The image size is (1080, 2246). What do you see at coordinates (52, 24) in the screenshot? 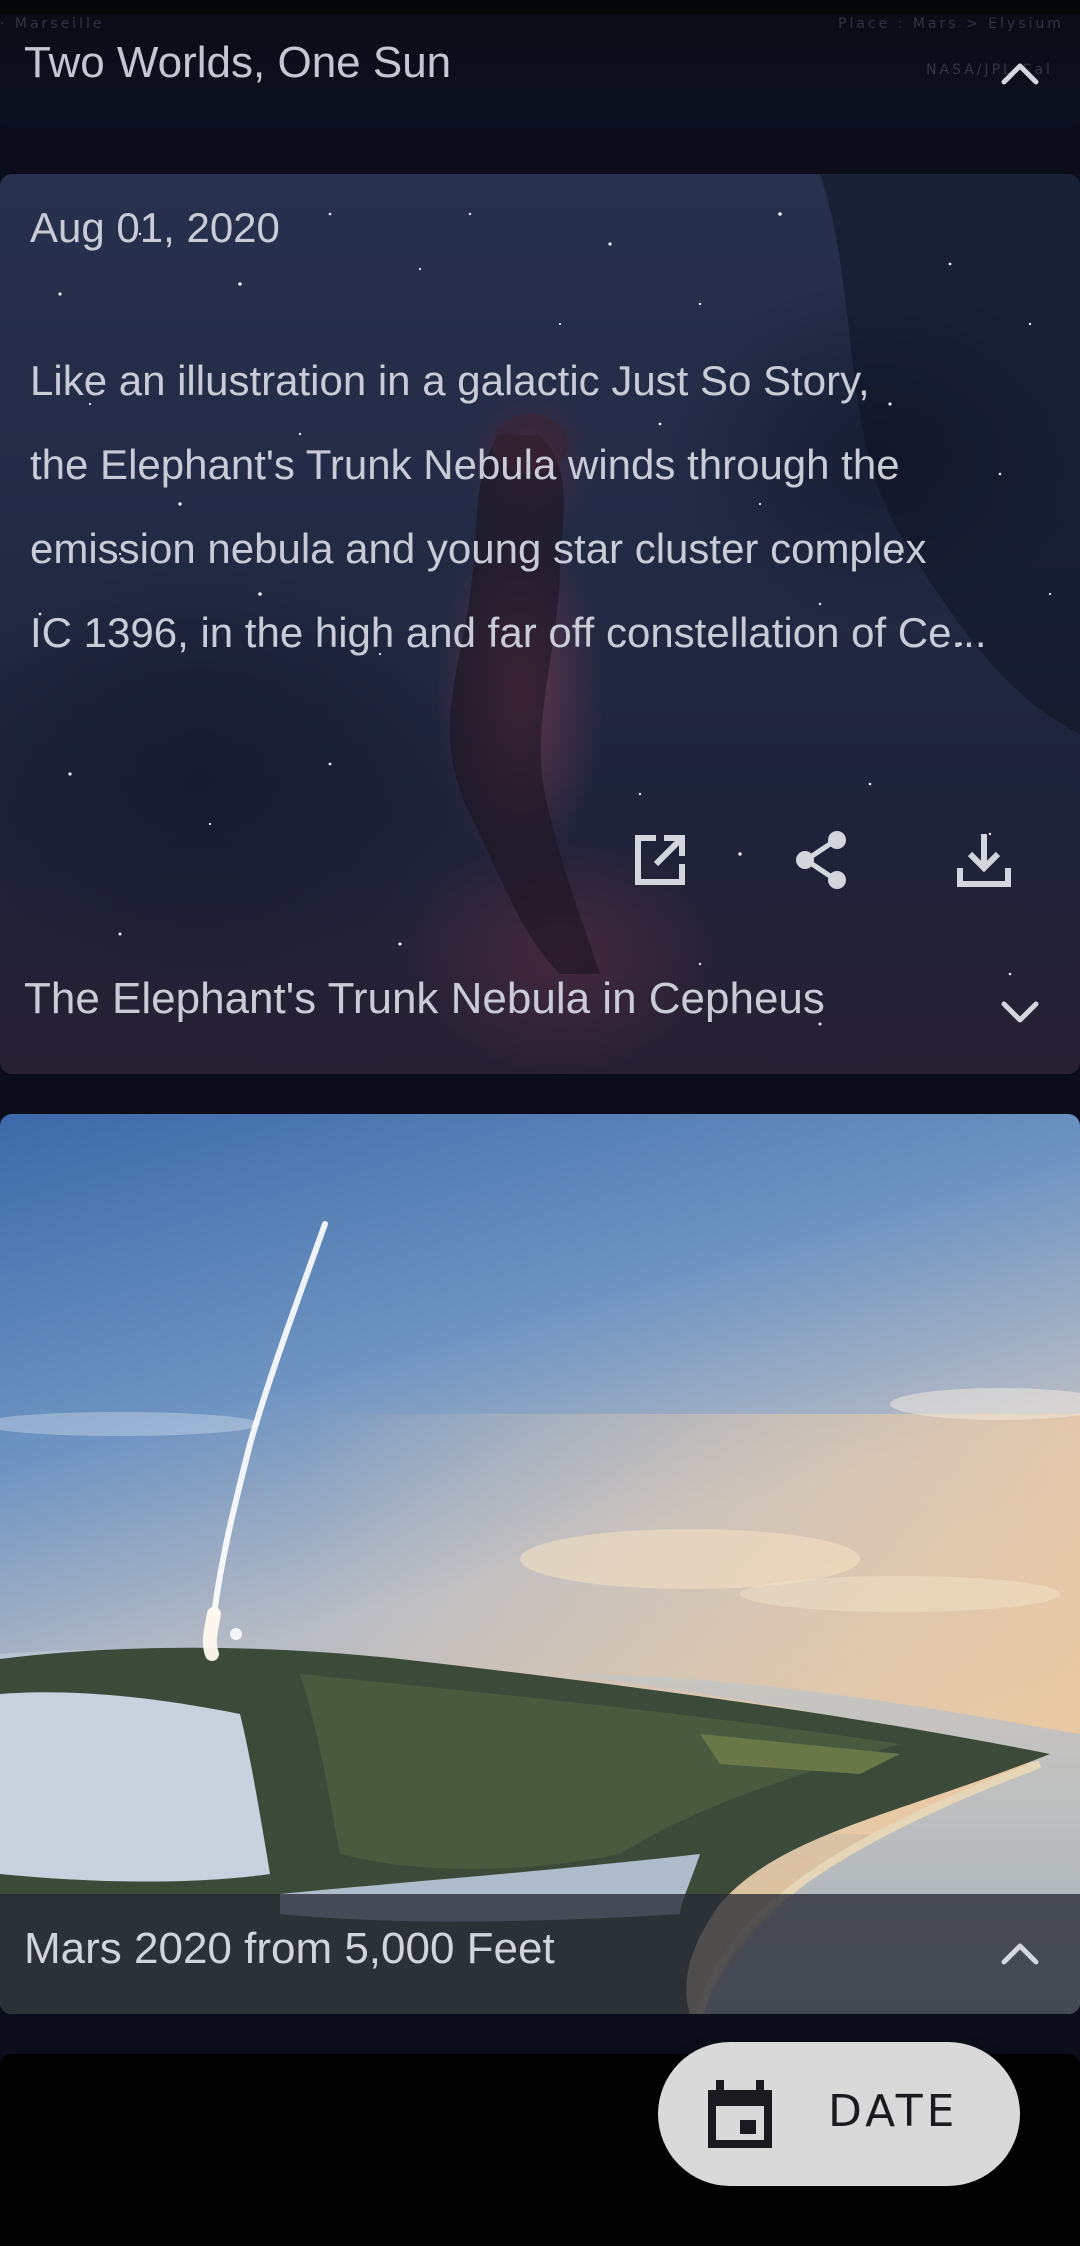
I see `background-caption-left: · Marseille` at bounding box center [52, 24].